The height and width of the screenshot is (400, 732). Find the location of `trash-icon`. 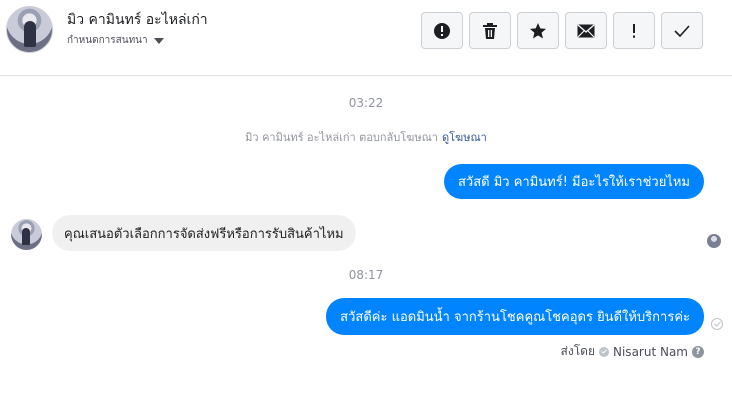

trash-icon is located at coordinates (490, 30).